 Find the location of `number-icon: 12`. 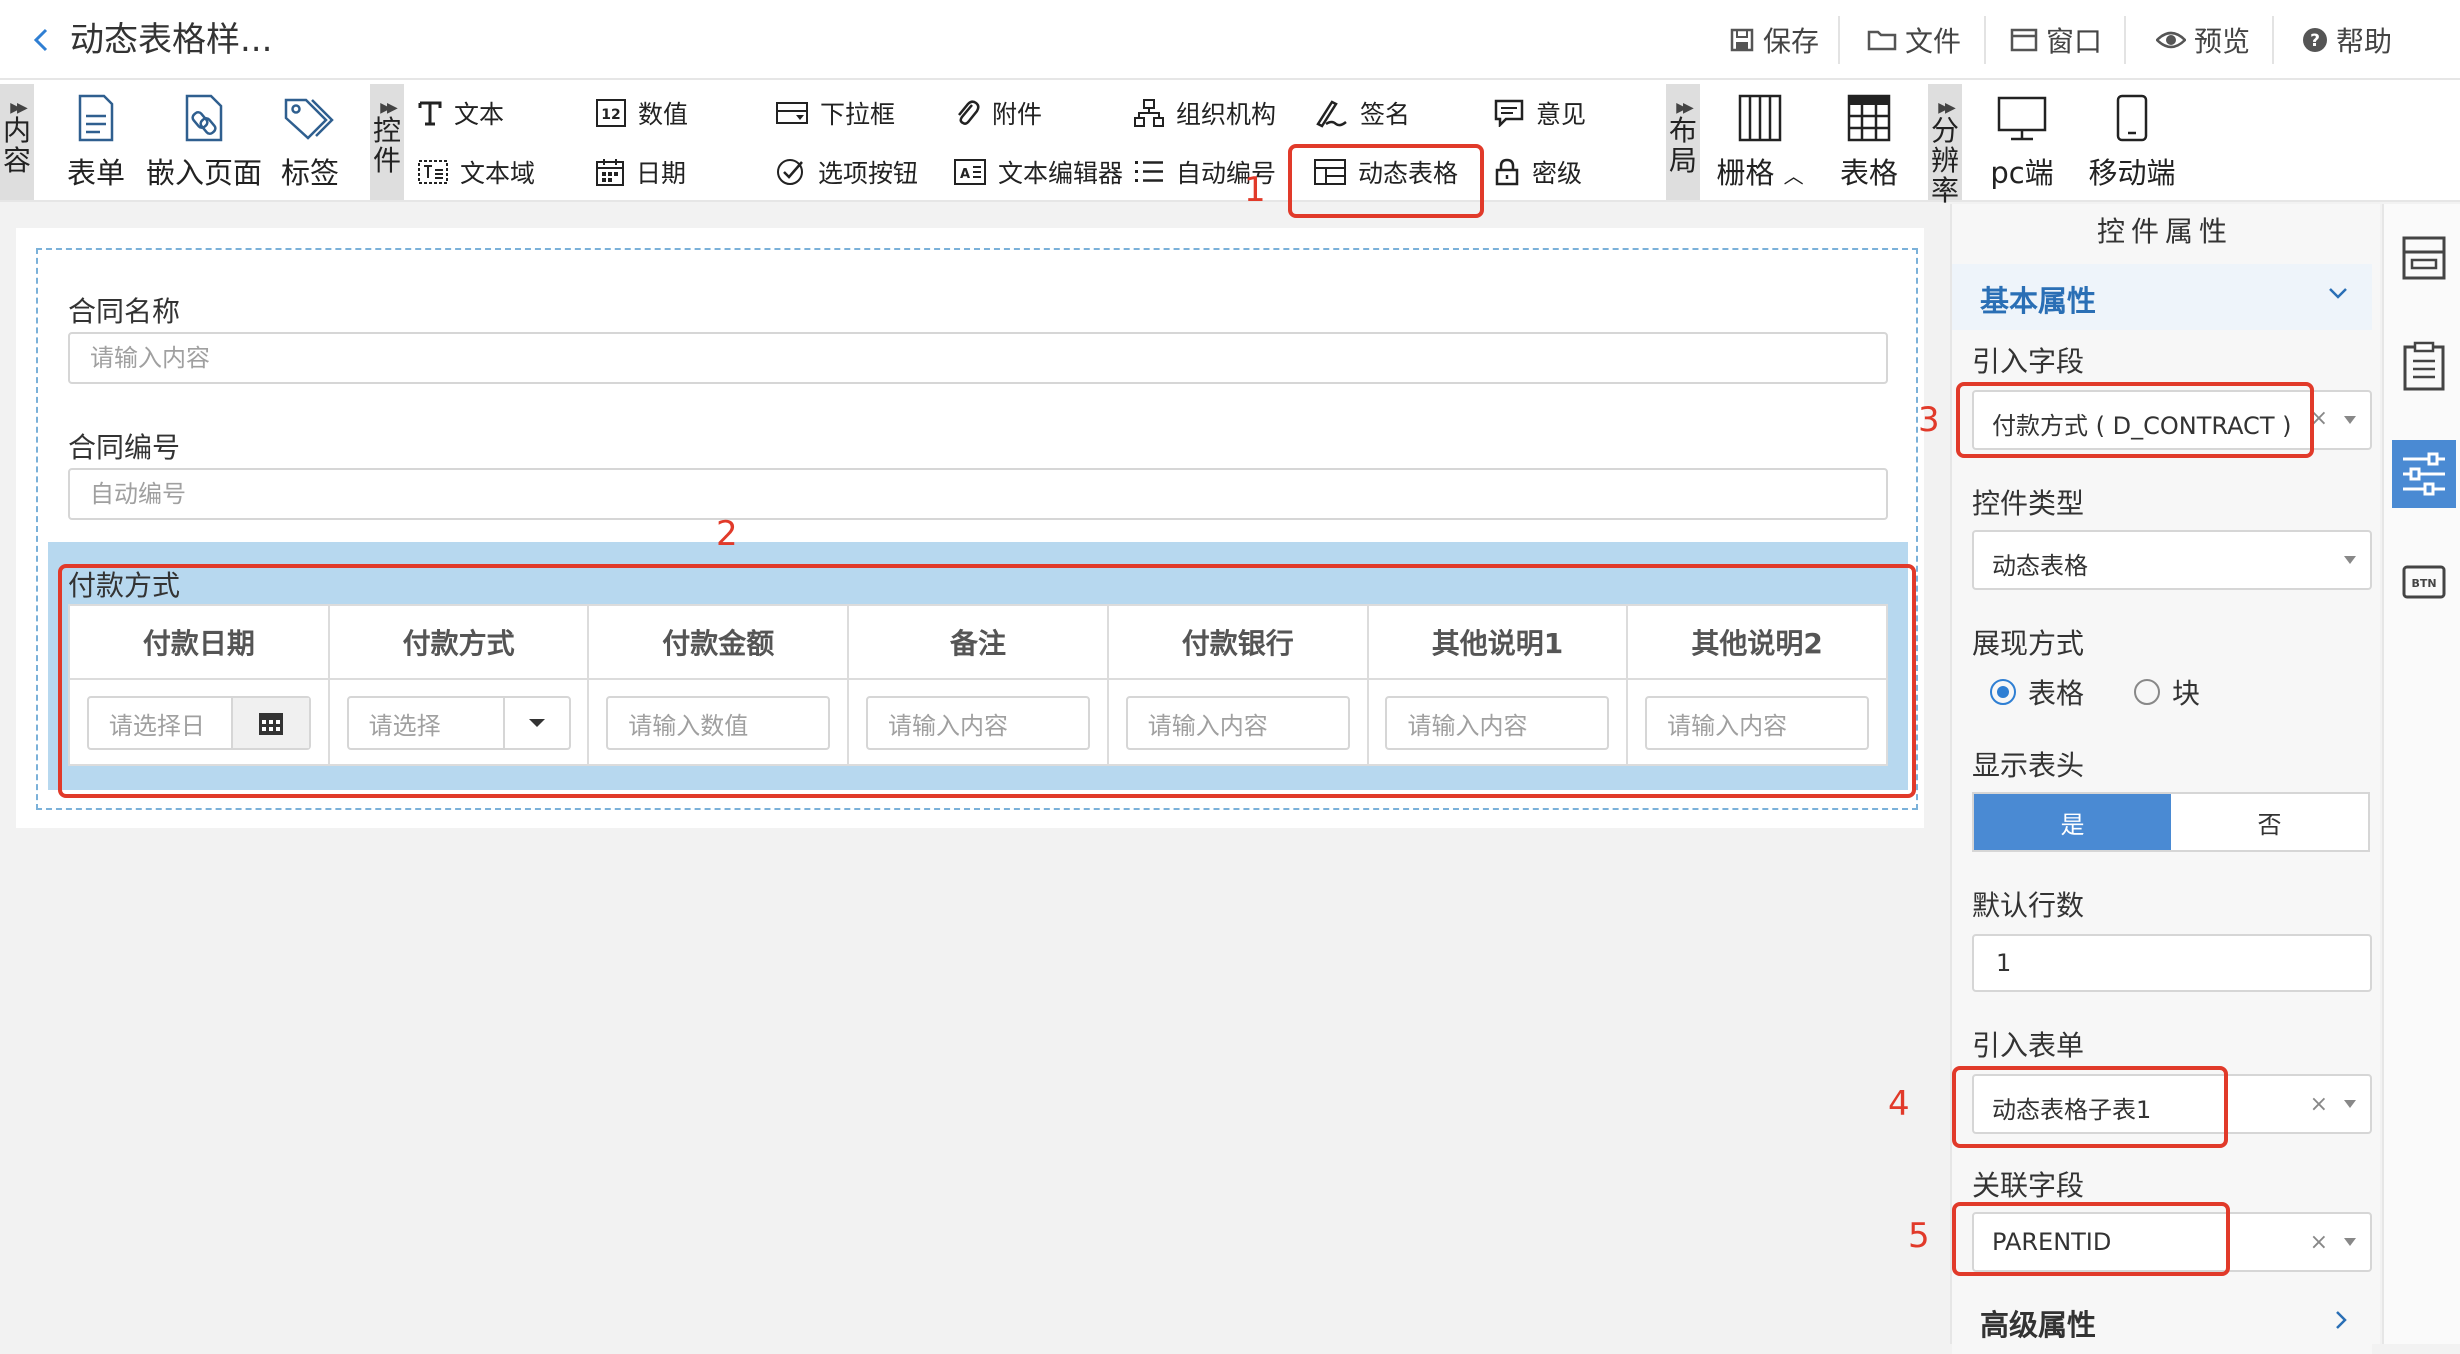

number-icon: 12 is located at coordinates (611, 113).